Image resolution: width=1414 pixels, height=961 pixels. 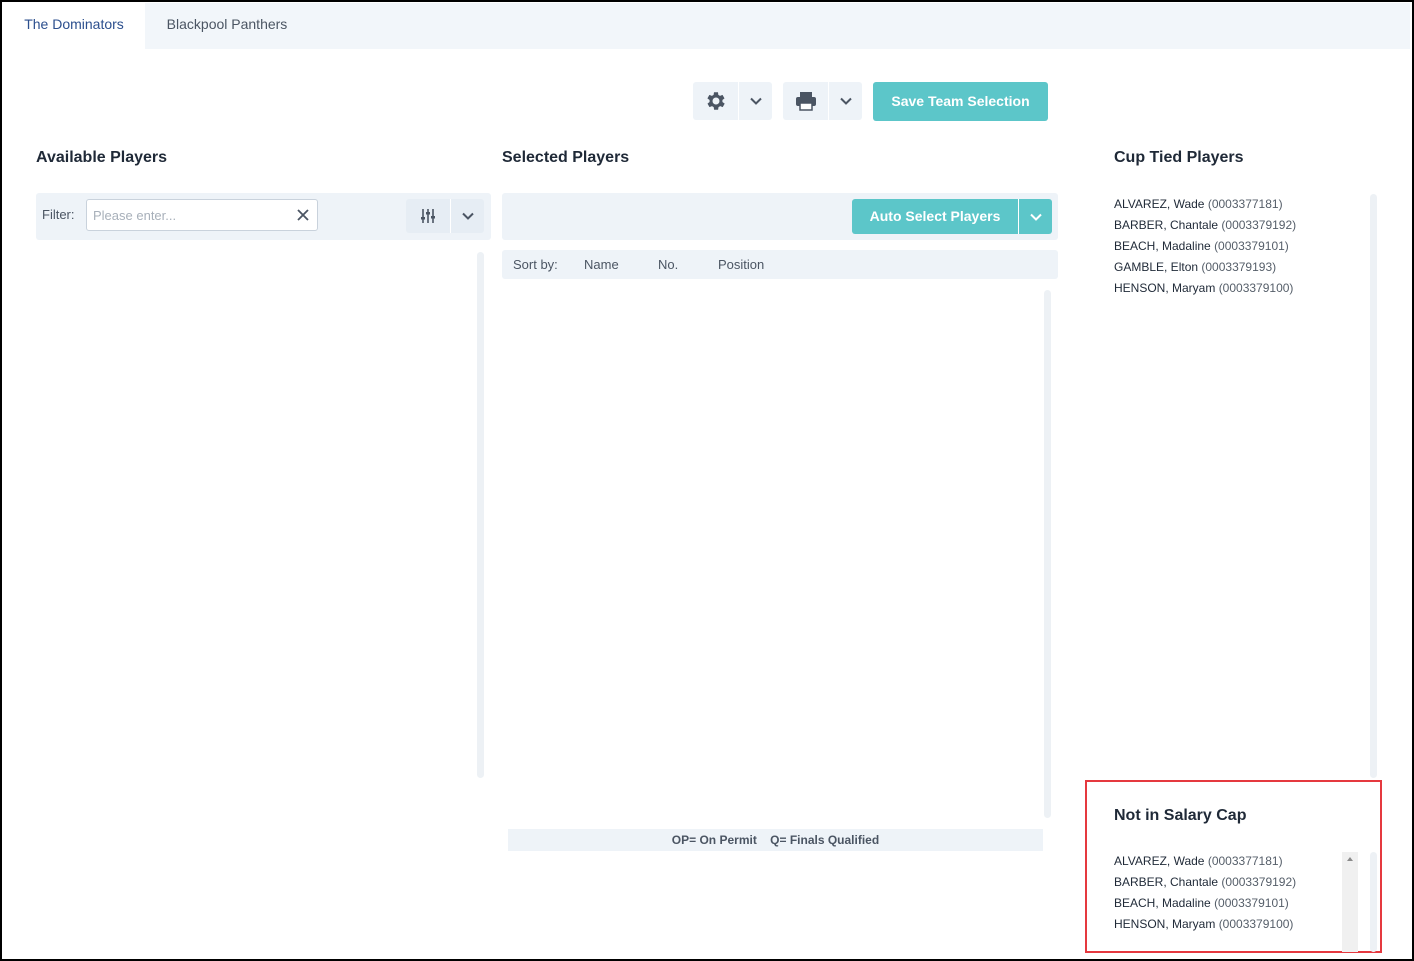 I want to click on filter-options-button, so click(x=428, y=216).